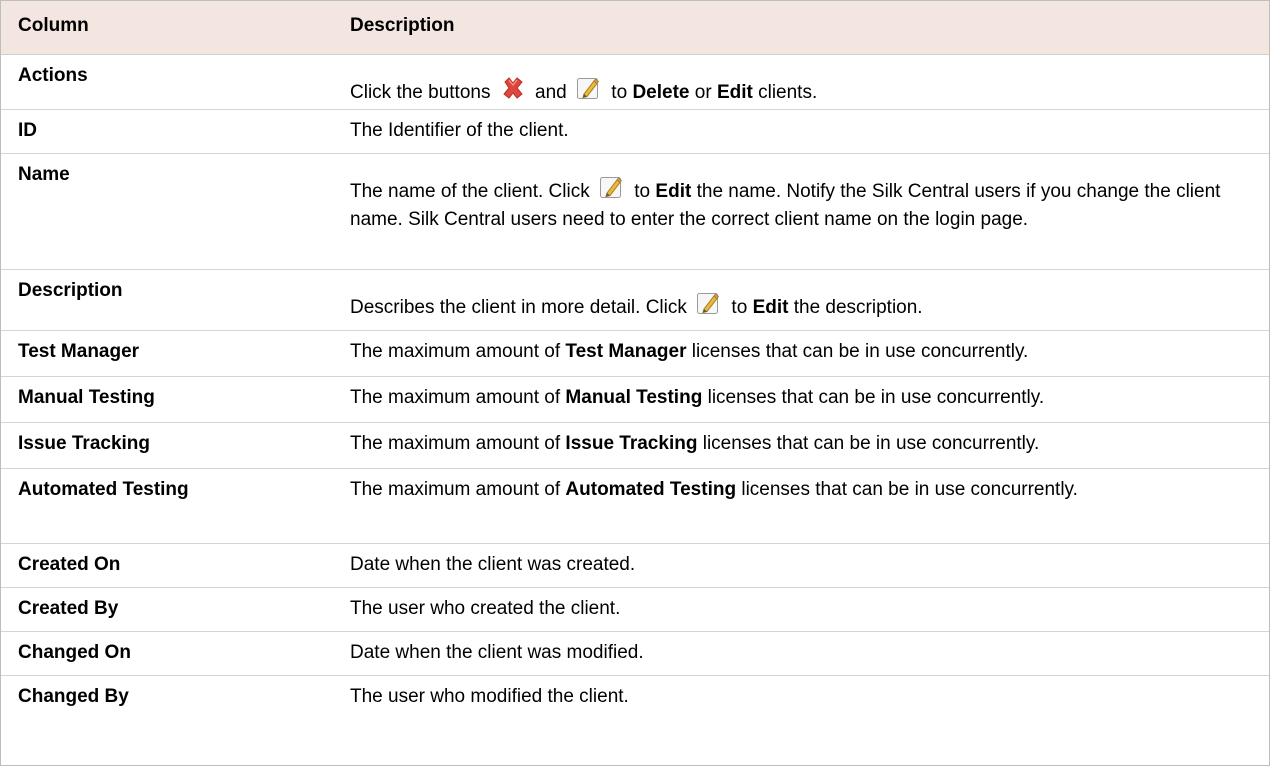  What do you see at coordinates (703, 92) in the screenshot?
I see `desc-text: or` at bounding box center [703, 92].